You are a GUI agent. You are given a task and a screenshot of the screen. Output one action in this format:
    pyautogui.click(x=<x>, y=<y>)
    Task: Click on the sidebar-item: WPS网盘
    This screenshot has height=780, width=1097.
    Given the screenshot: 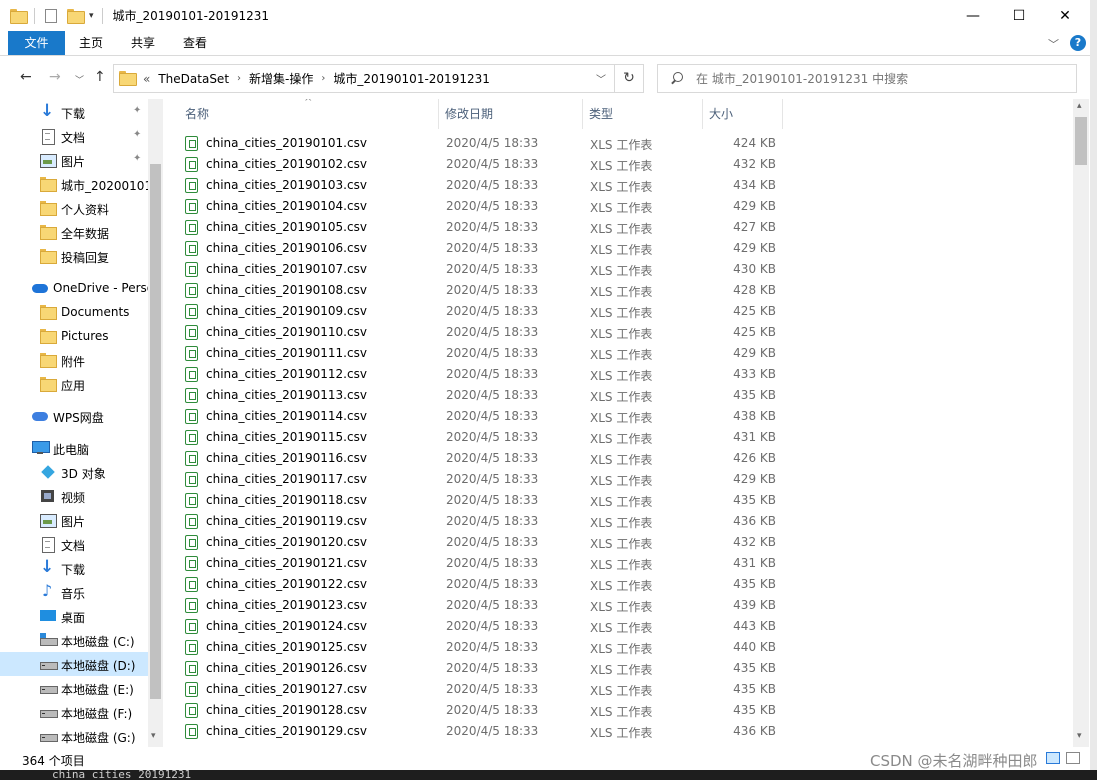 What is the action you would take?
    pyautogui.click(x=74, y=416)
    